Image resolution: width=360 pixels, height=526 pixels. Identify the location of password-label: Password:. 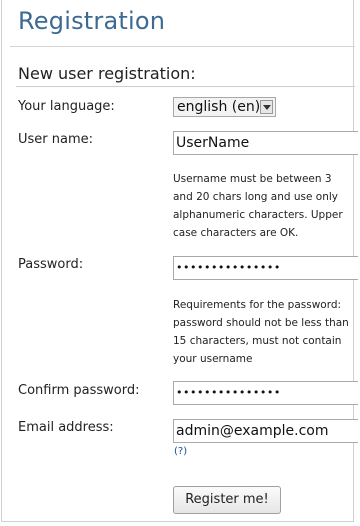
(51, 264).